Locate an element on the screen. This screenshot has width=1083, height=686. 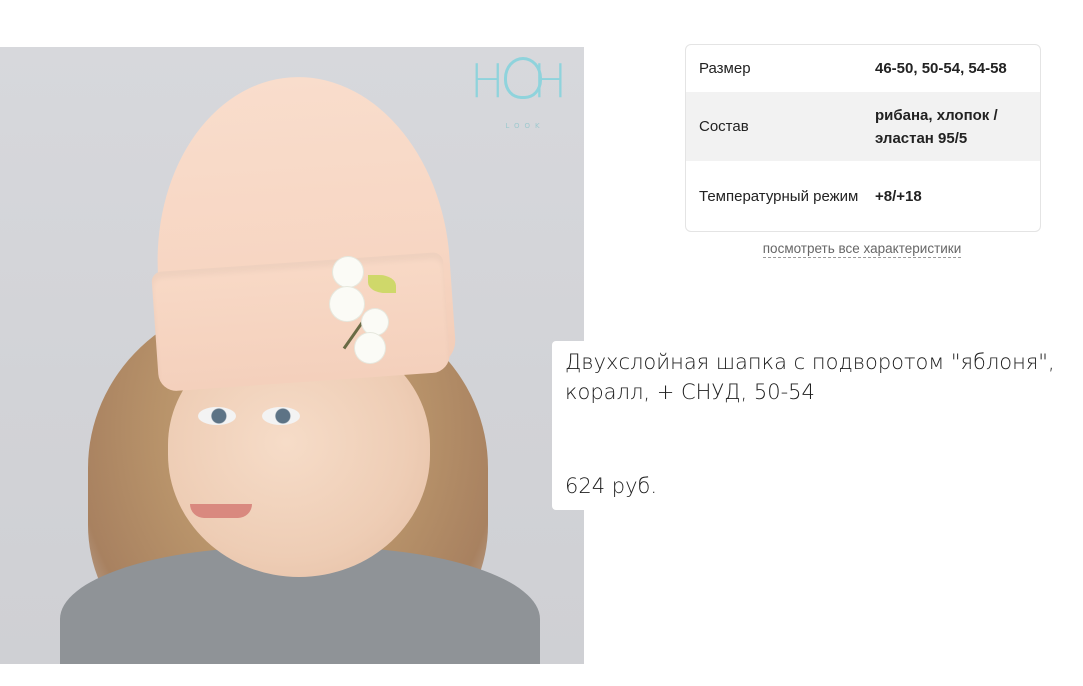
spec-row-temperature: Температурный режим +8/+18 is located at coordinates (863, 196).